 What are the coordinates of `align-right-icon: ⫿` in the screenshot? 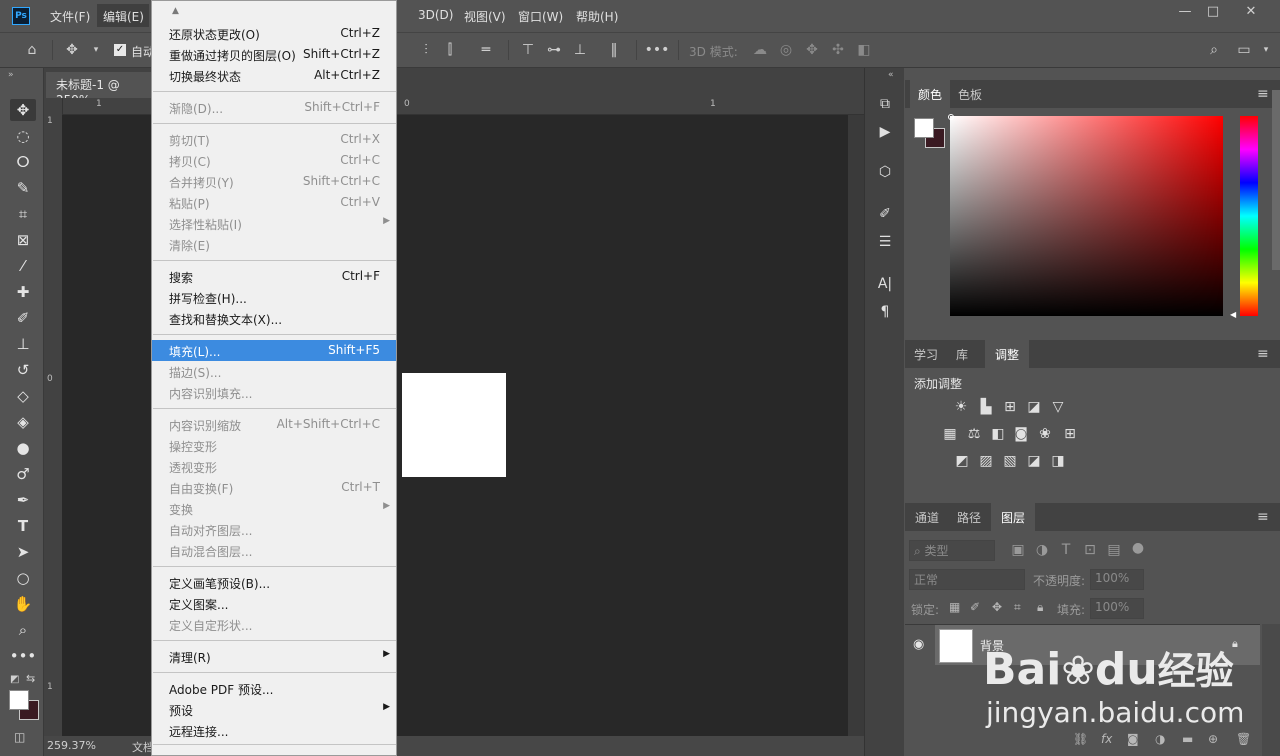 It's located at (450, 50).